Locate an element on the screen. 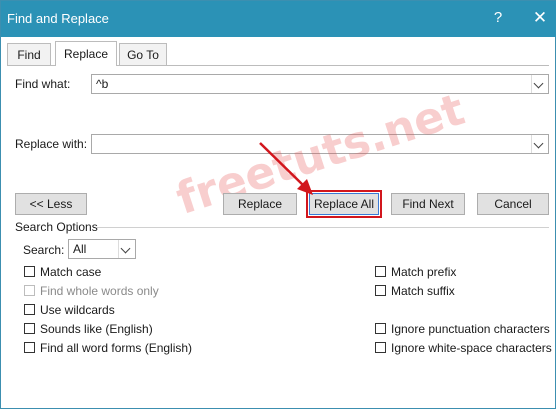 The width and height of the screenshot is (556, 410). search-options-heading: Search Options is located at coordinates (56, 227).